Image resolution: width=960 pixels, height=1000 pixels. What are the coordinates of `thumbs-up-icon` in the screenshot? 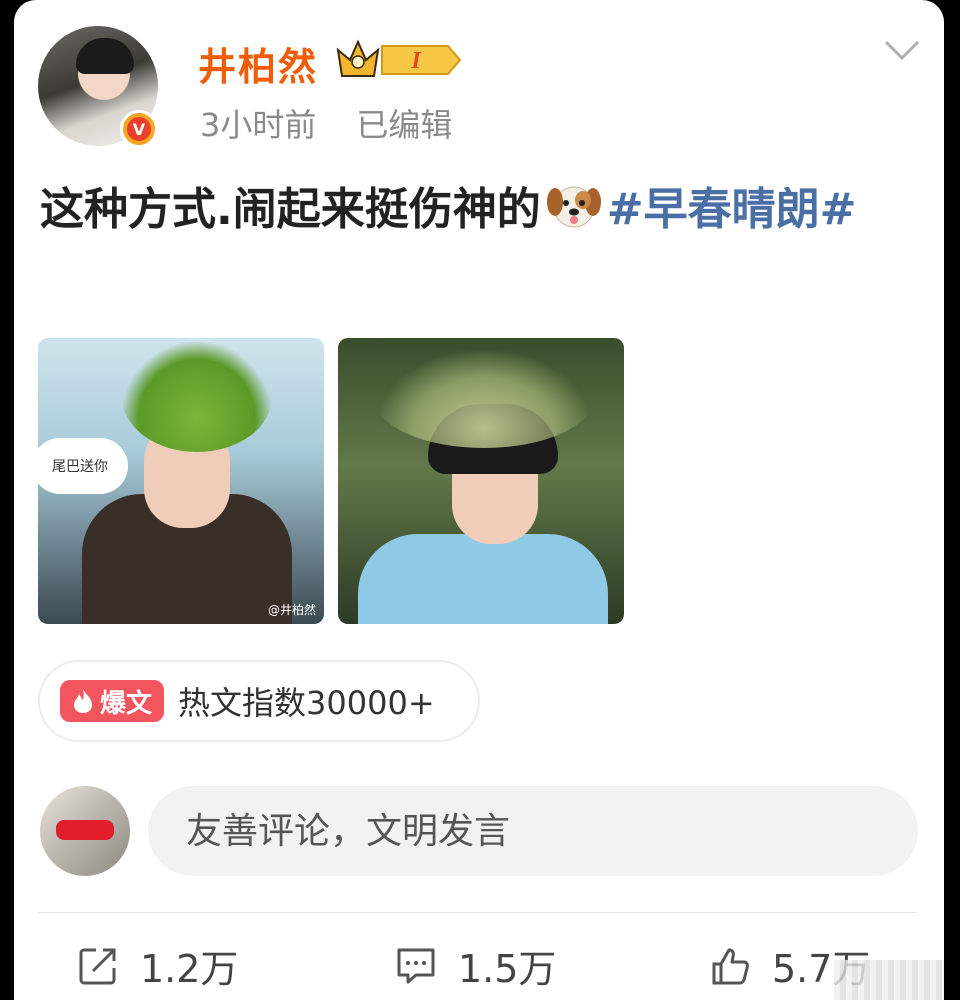 It's located at (730, 966).